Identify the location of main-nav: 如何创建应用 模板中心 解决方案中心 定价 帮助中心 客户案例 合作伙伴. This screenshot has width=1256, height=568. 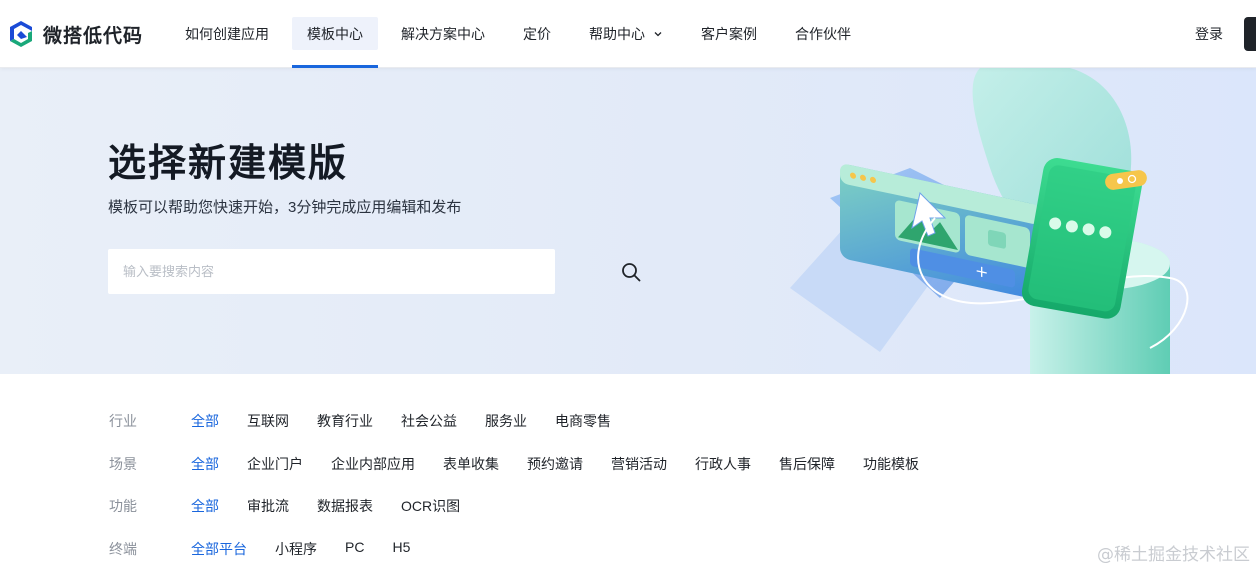
(522, 34).